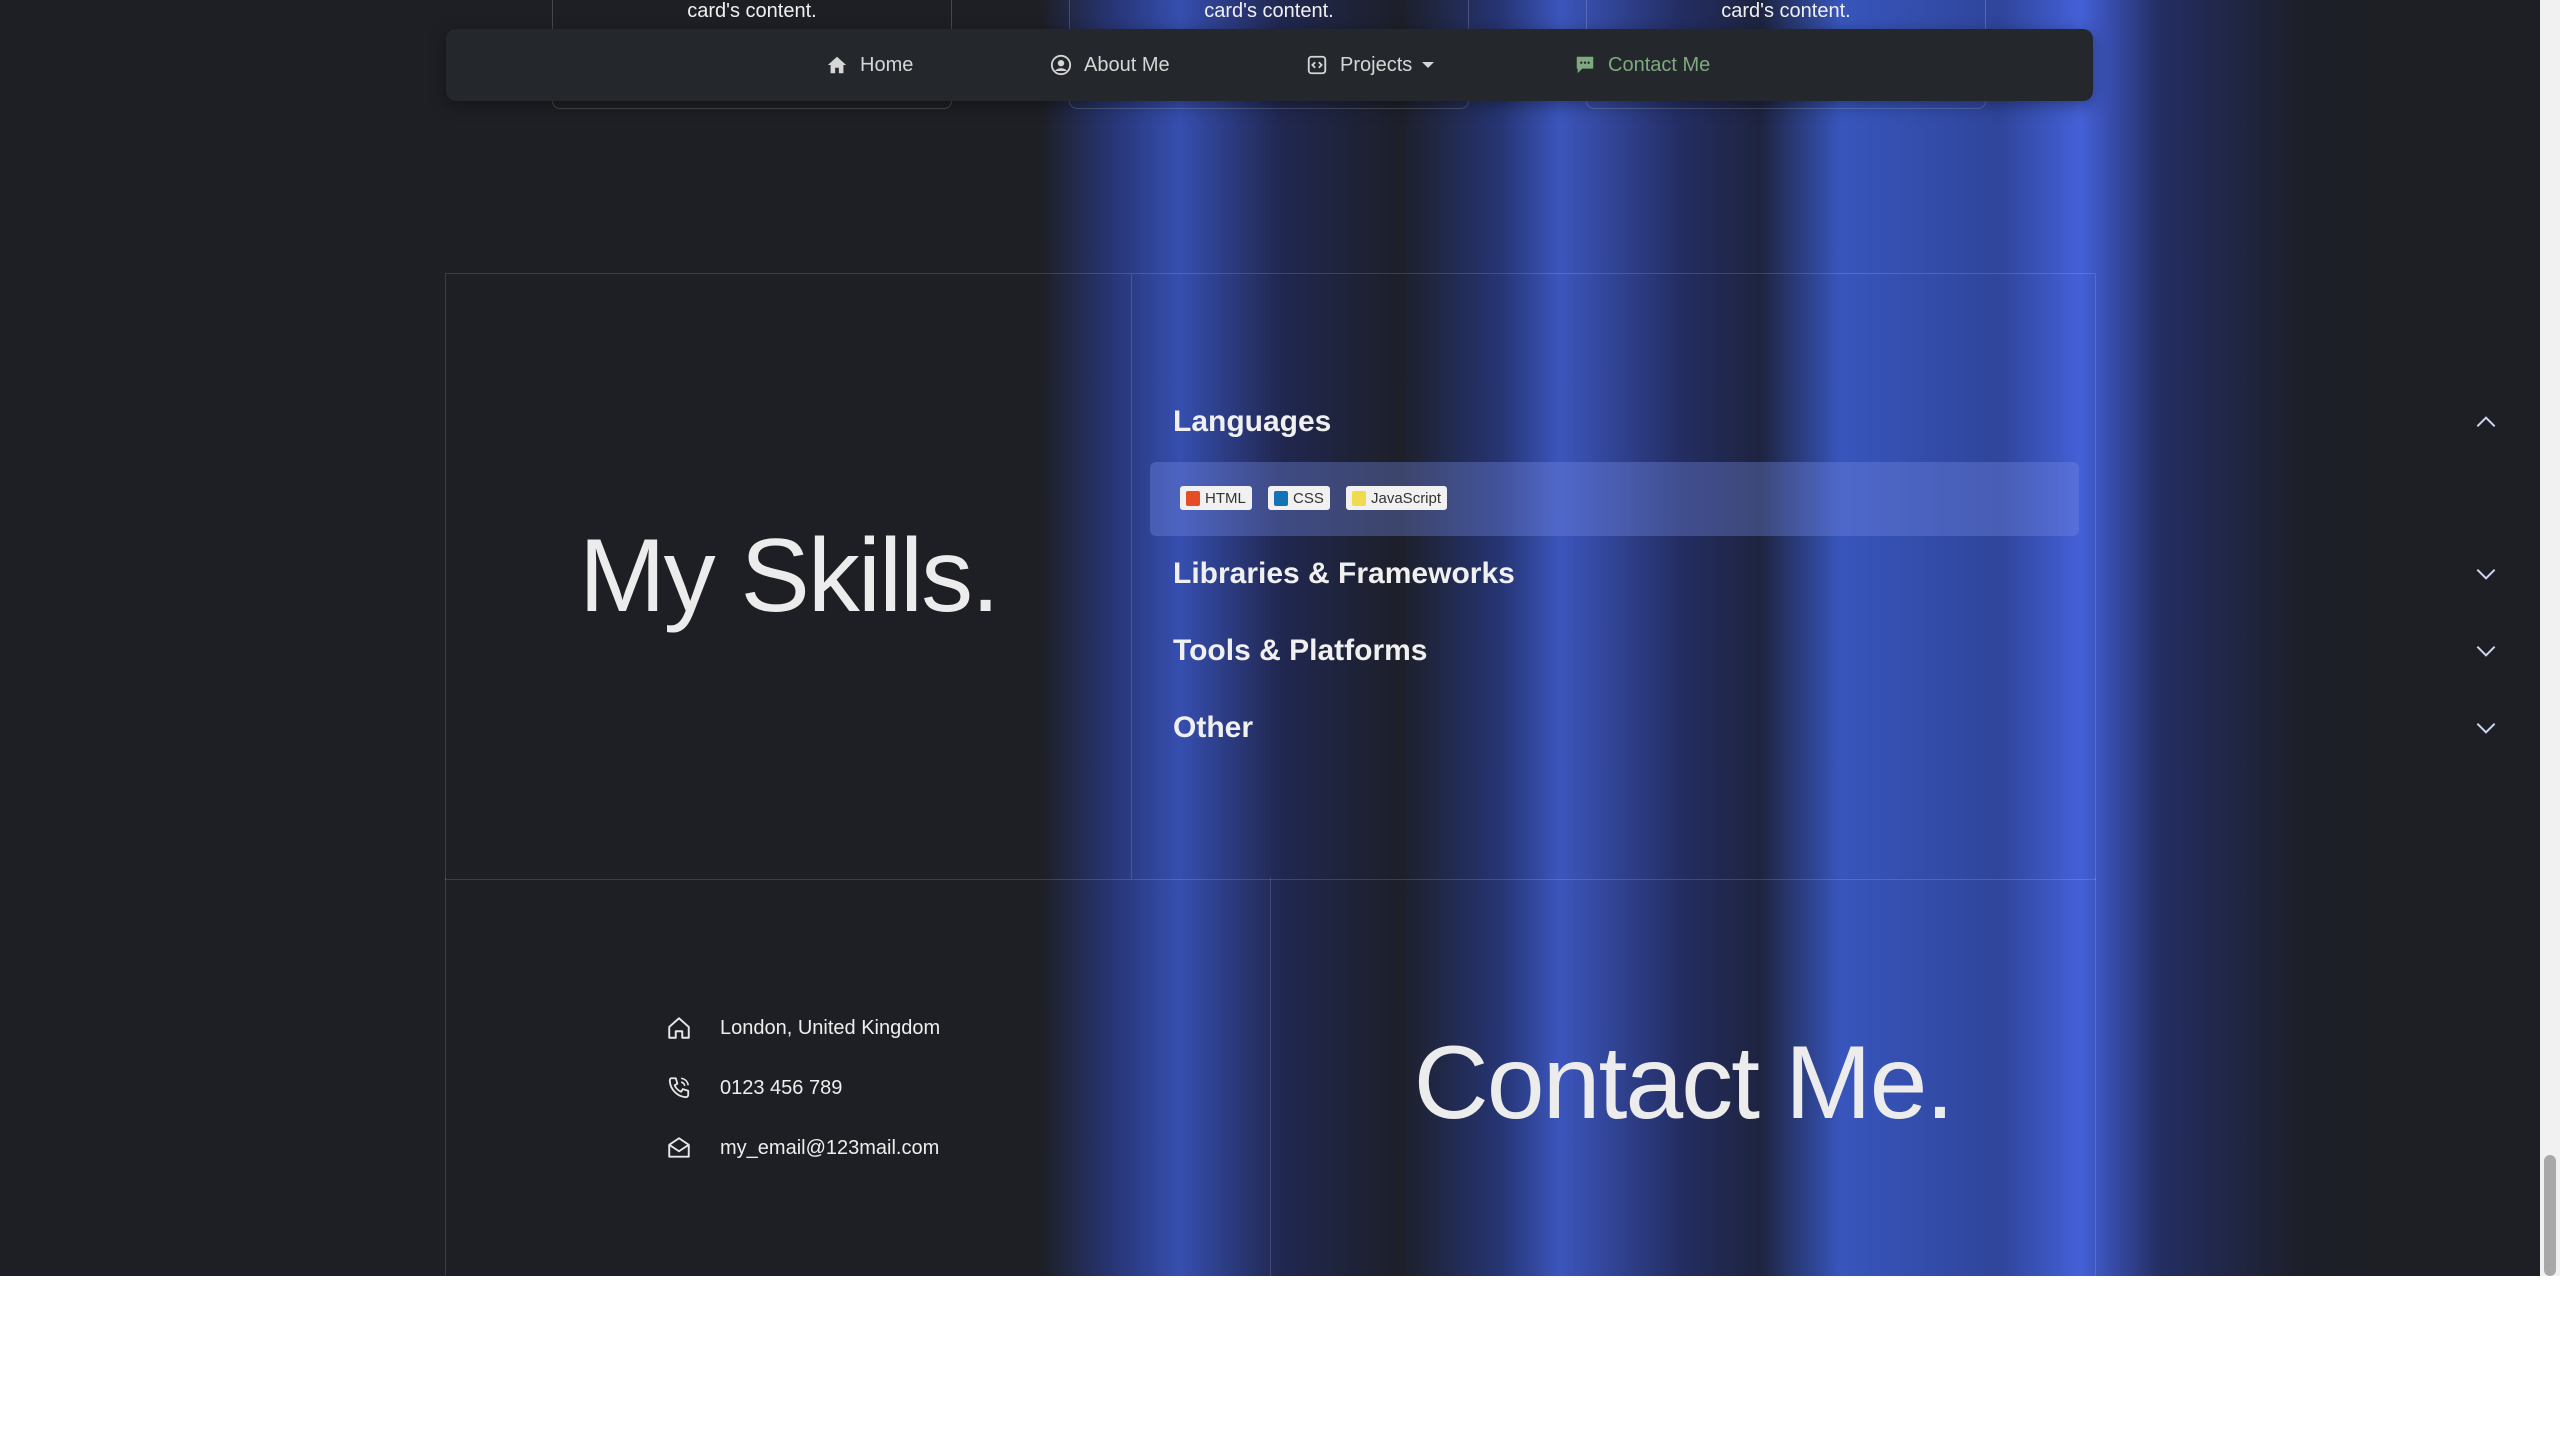 Image resolution: width=2560 pixels, height=1440 pixels. I want to click on code-icon, so click(1317, 65).